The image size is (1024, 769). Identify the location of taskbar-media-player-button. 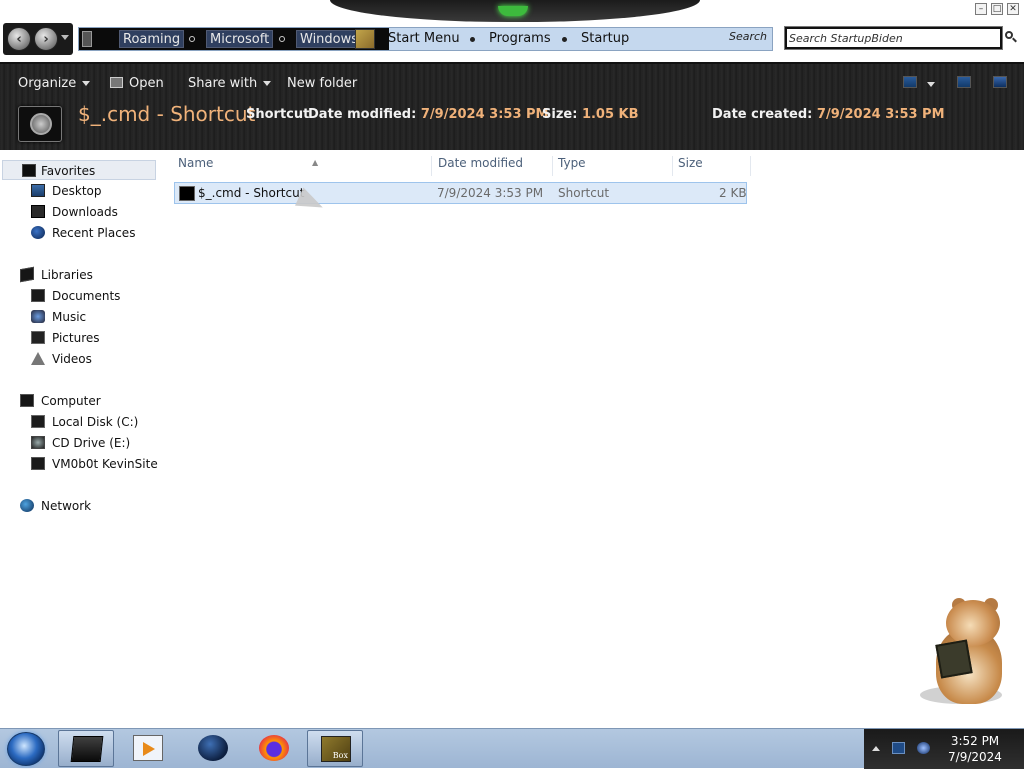
(148, 748).